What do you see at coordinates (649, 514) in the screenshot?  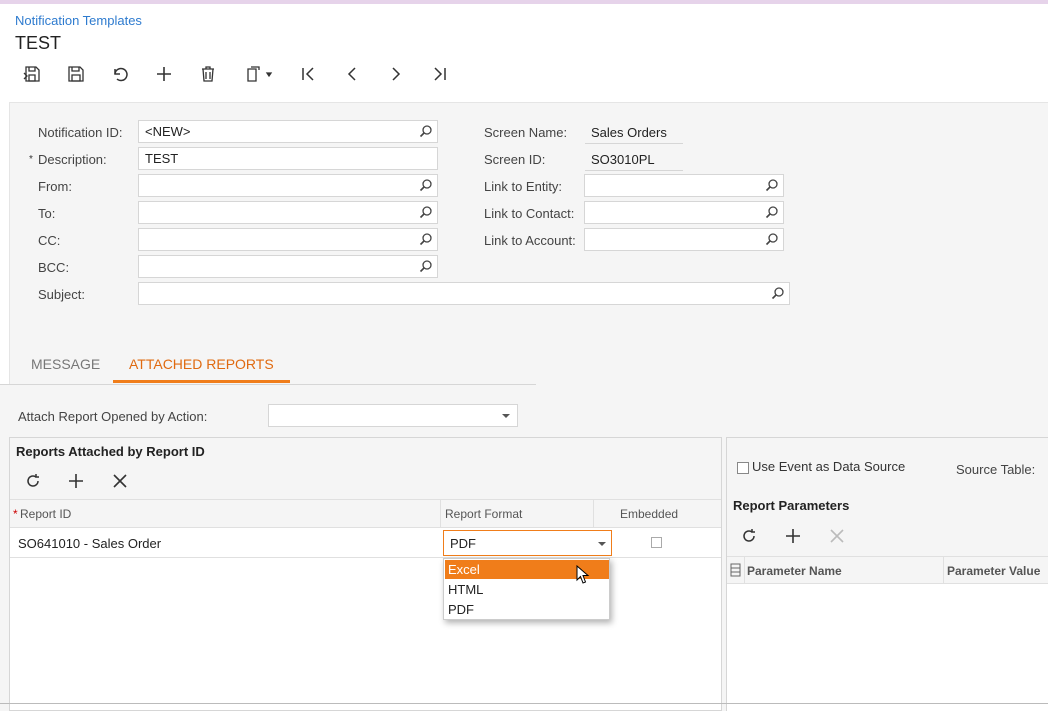 I see `column-embedded: Embedded` at bounding box center [649, 514].